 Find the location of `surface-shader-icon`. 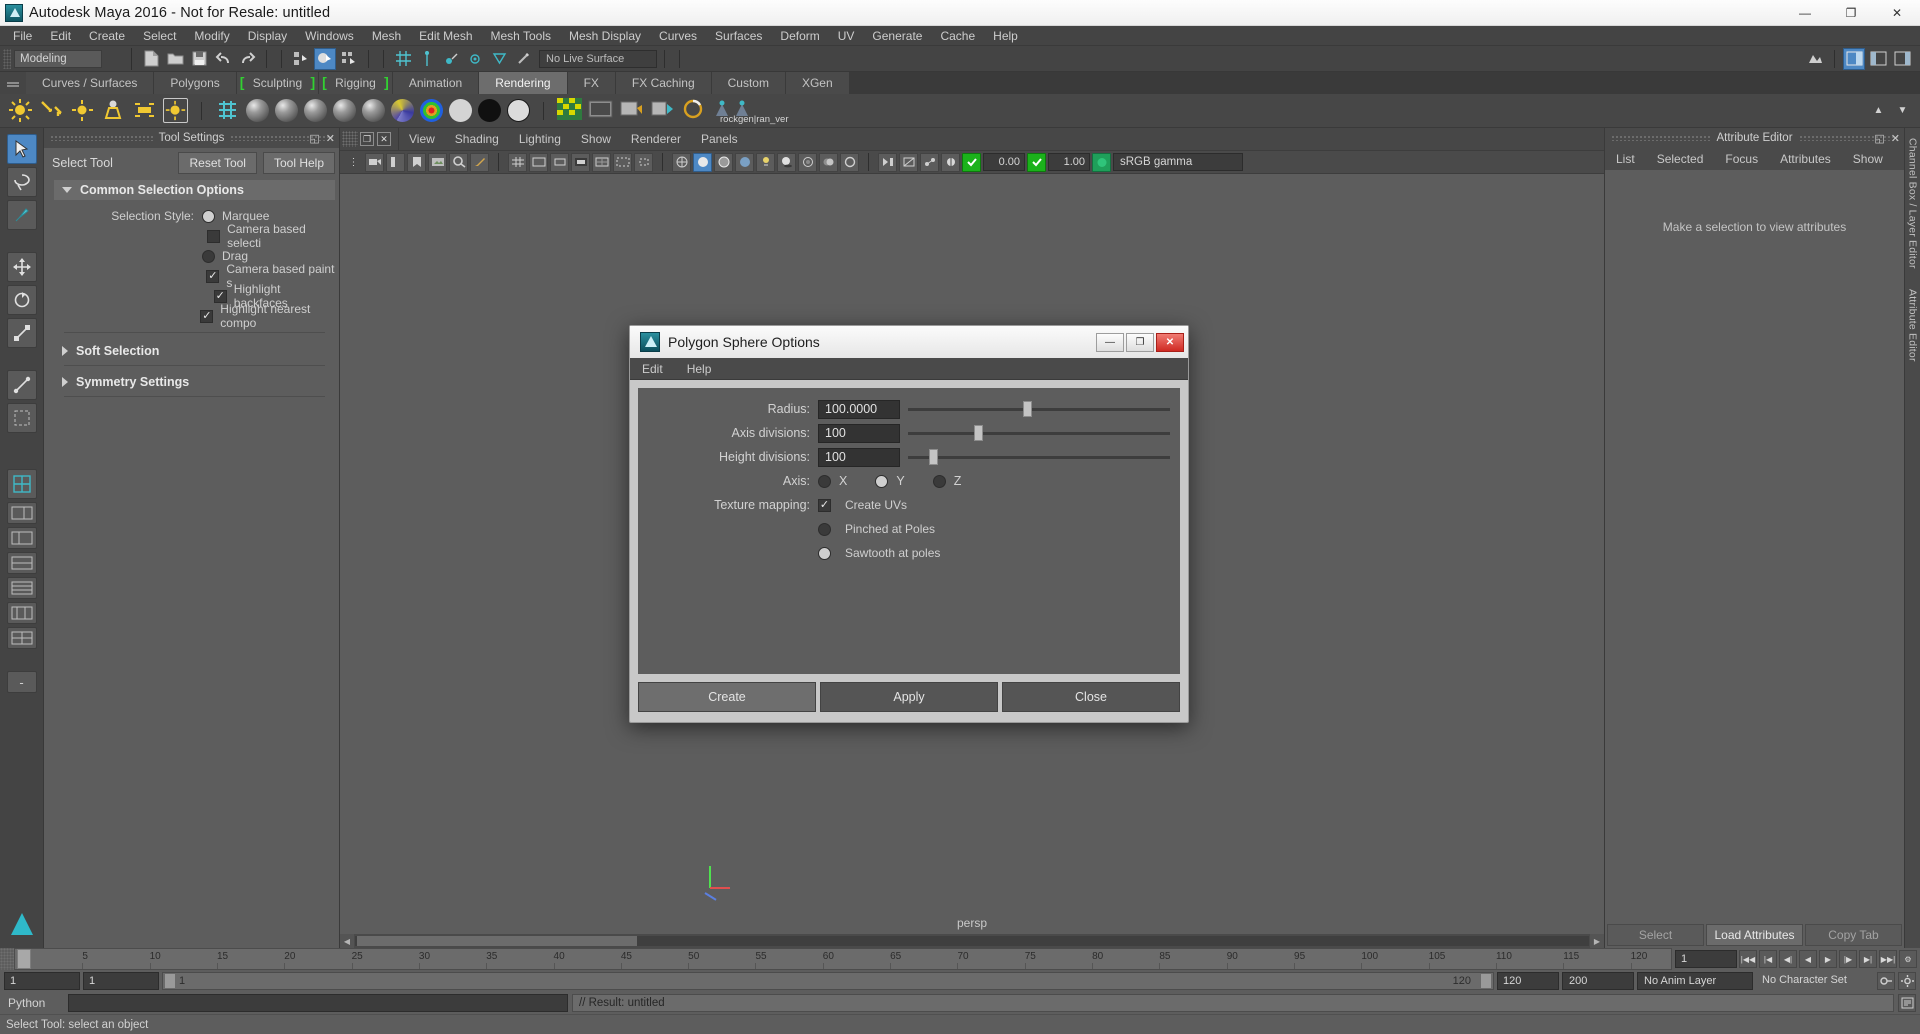

surface-shader-icon is located at coordinates (460, 110).